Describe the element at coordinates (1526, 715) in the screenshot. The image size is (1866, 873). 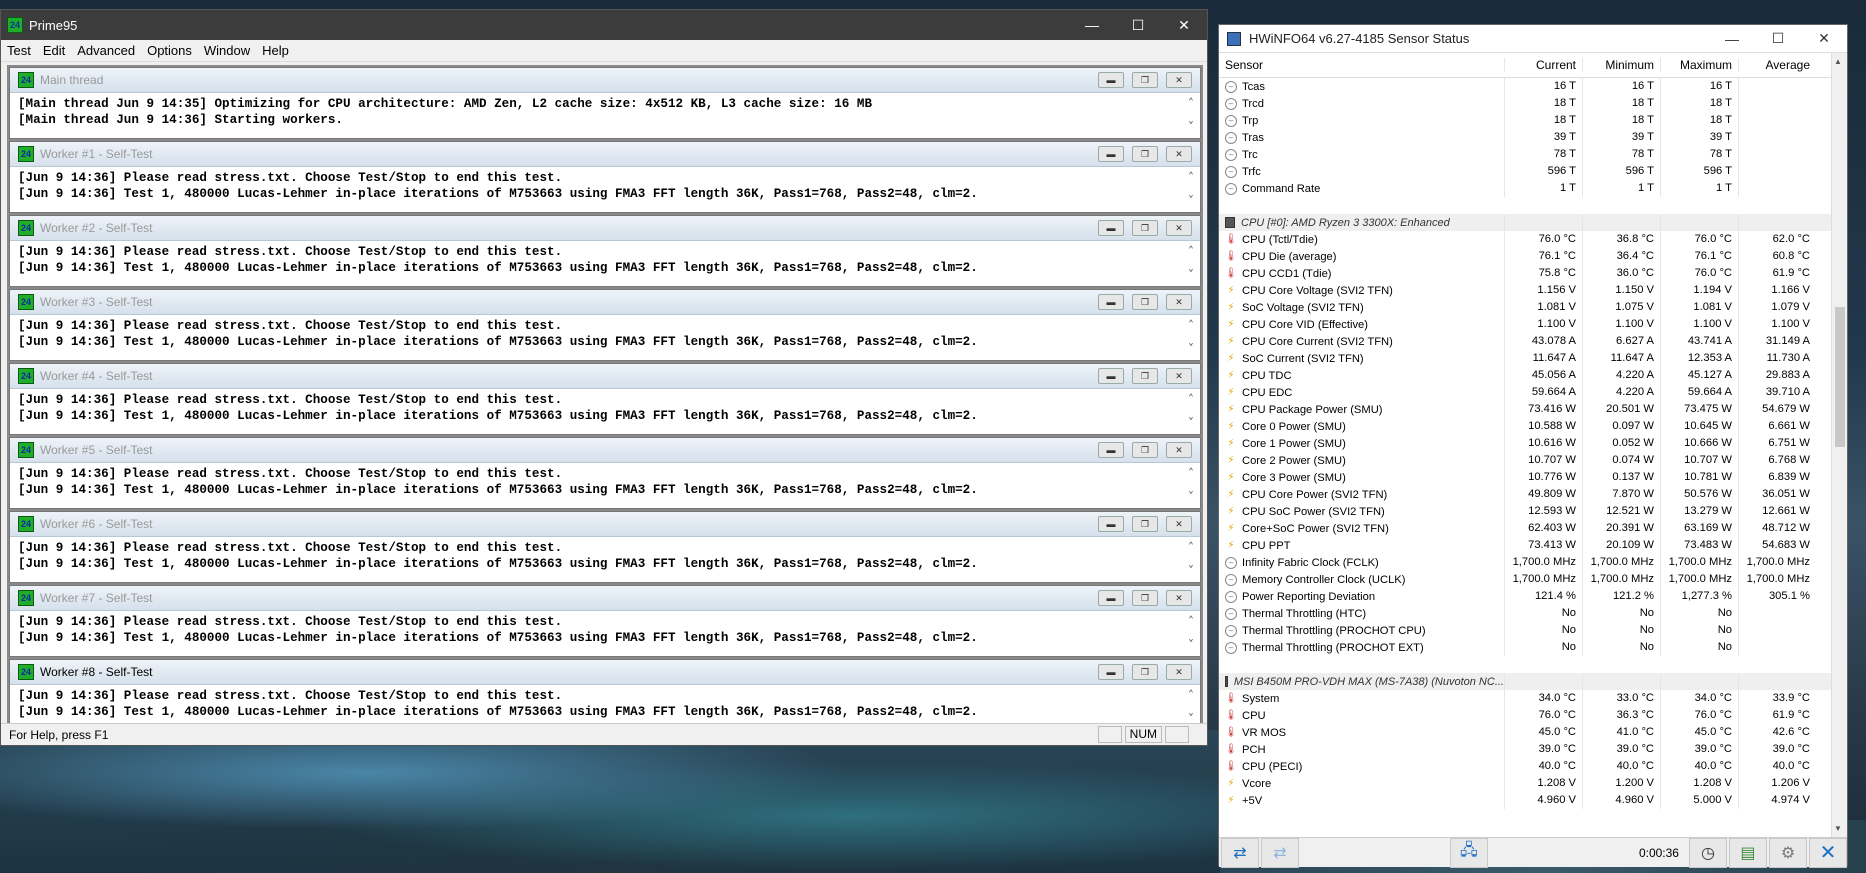
I see `sensor-row: 🌡 CPU 76.0 °C 36.3 °C 76.0 °C 61.9 °C` at that location.